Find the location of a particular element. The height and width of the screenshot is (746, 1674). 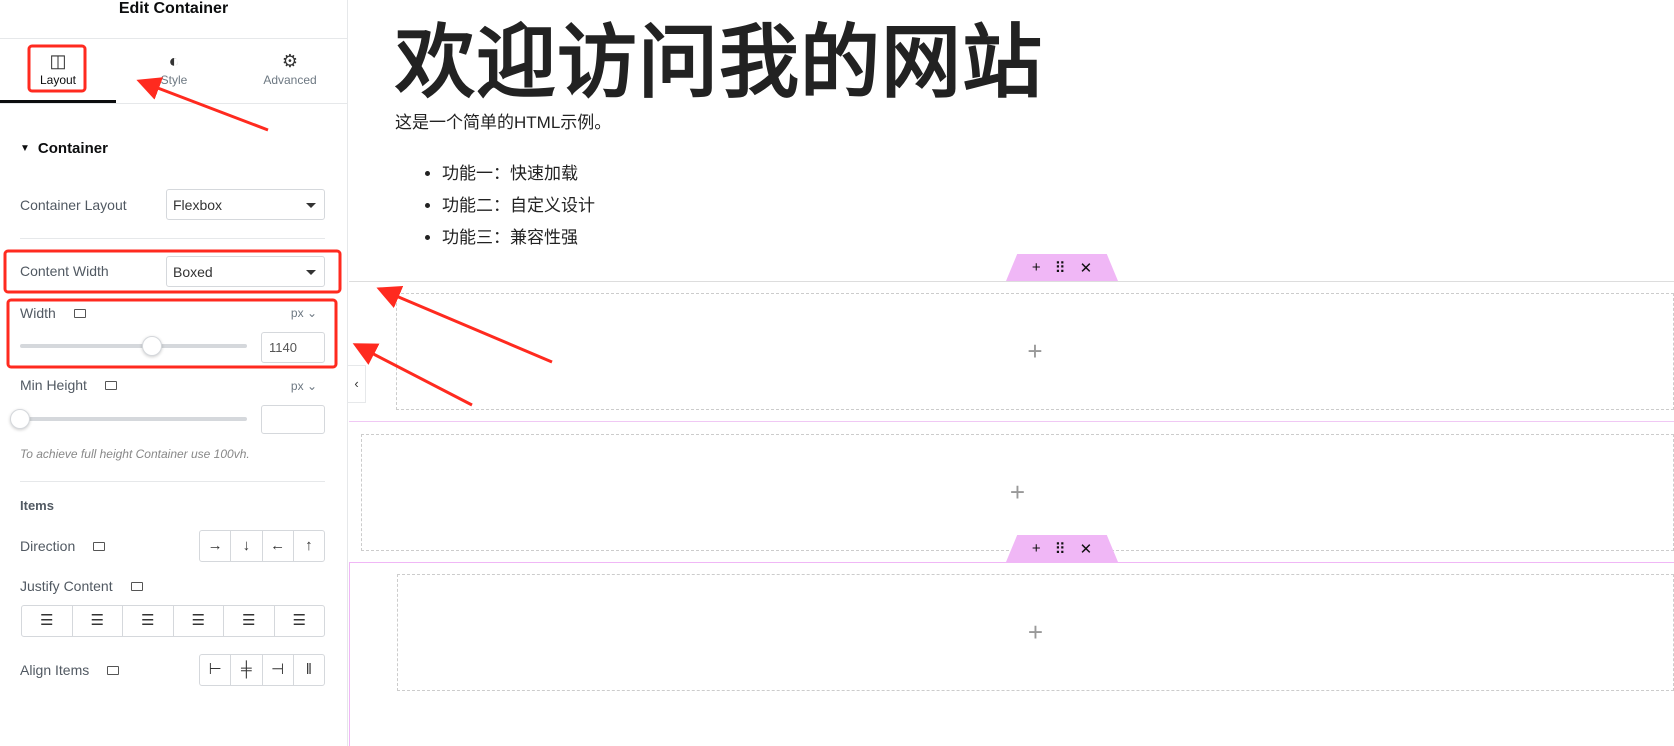

tab-advanced: ⚙ Advanced is located at coordinates (290, 71).